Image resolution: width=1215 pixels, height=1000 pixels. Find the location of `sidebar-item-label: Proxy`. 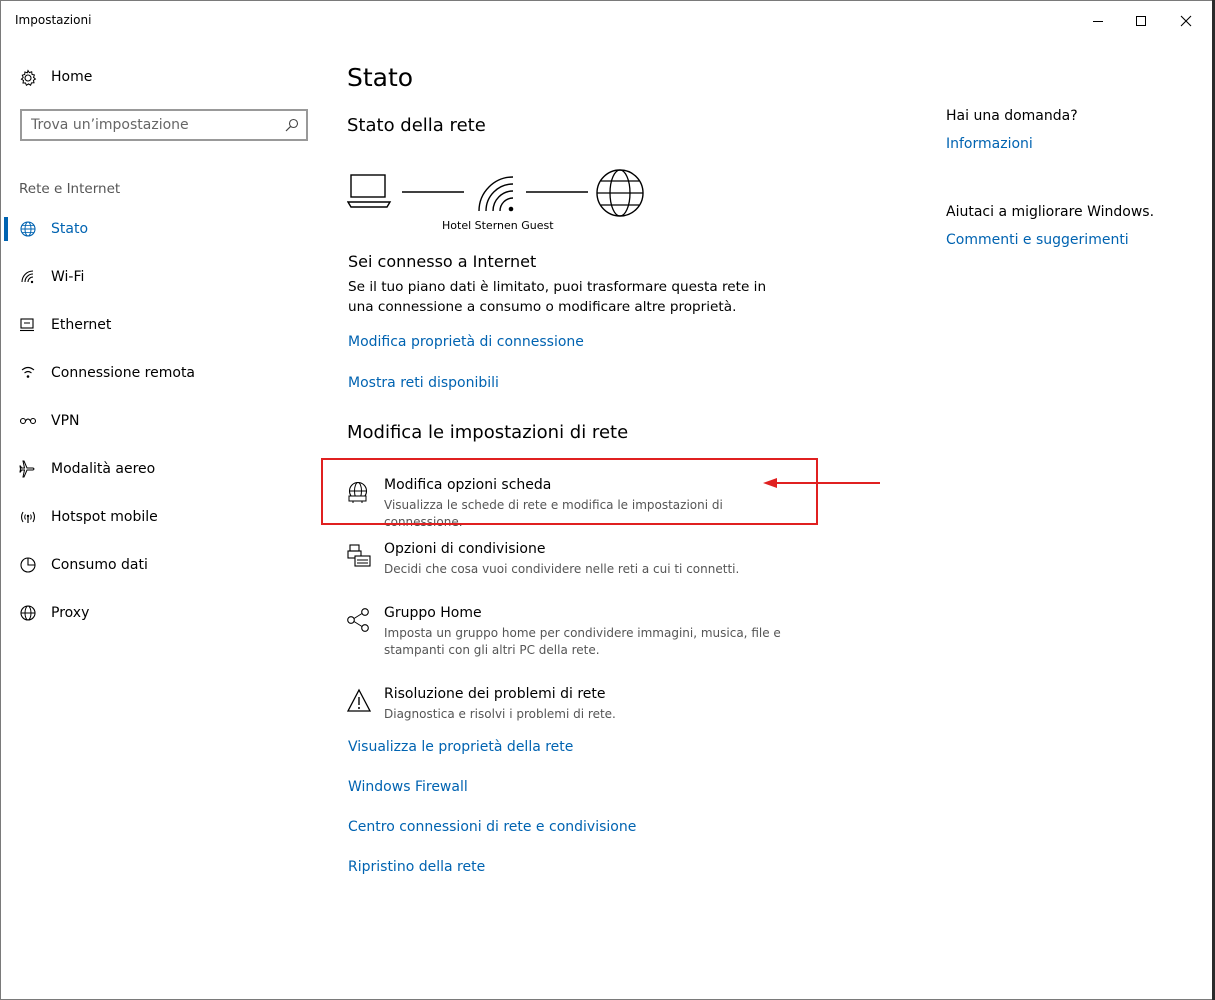

sidebar-item-label: Proxy is located at coordinates (70, 613).